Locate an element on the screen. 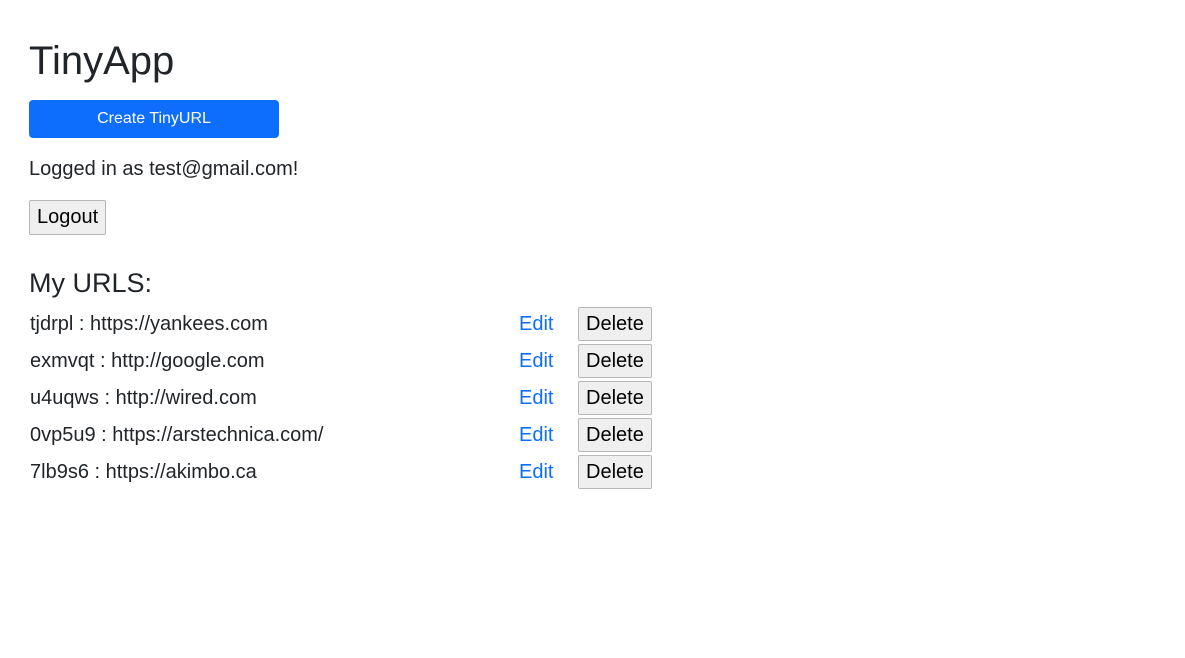 This screenshot has height=658, width=1185. url-row: u4uqws : http://wired.com Edit Delete is located at coordinates (349, 399).